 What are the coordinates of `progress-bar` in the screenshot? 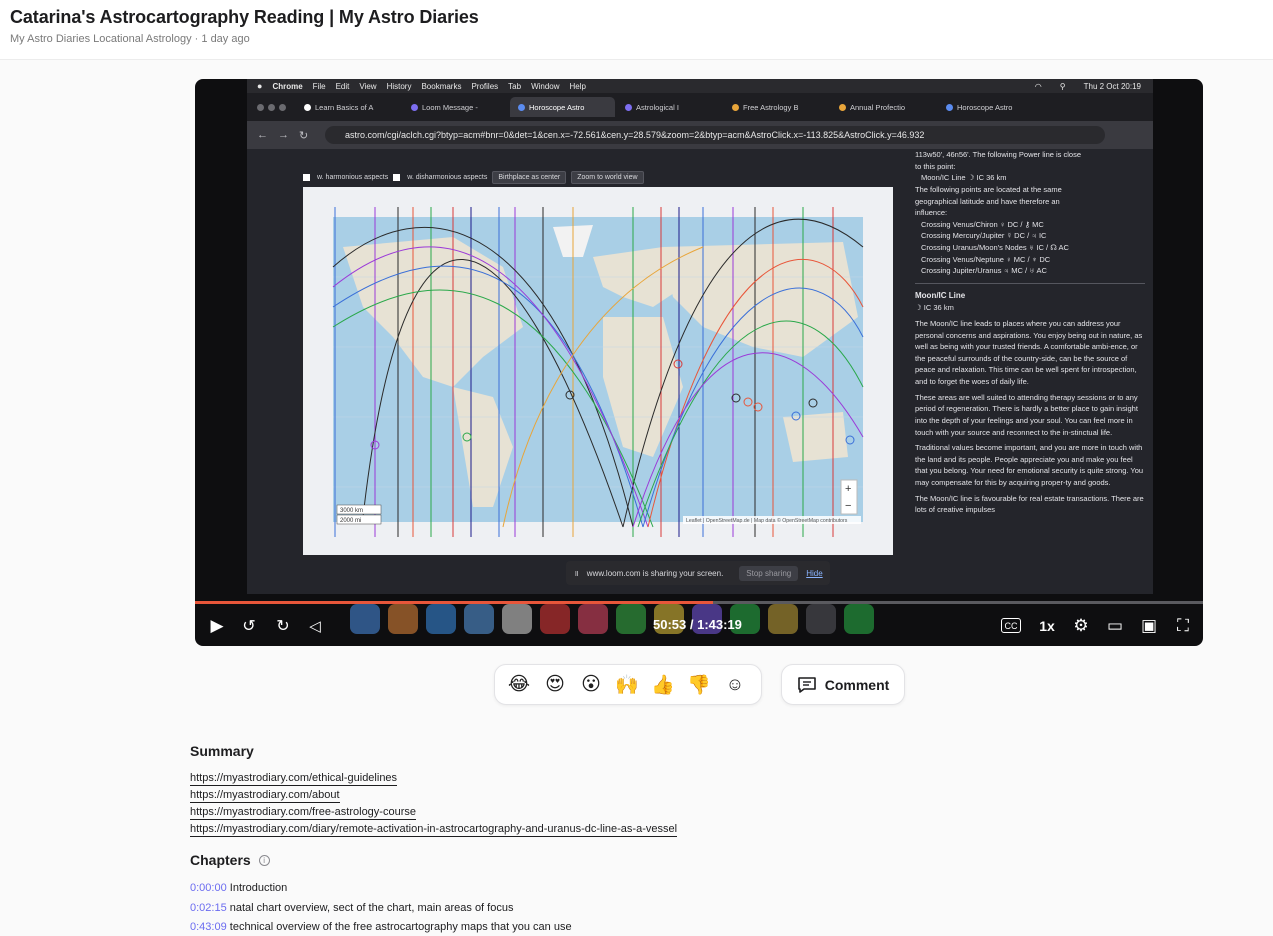 It's located at (699, 602).